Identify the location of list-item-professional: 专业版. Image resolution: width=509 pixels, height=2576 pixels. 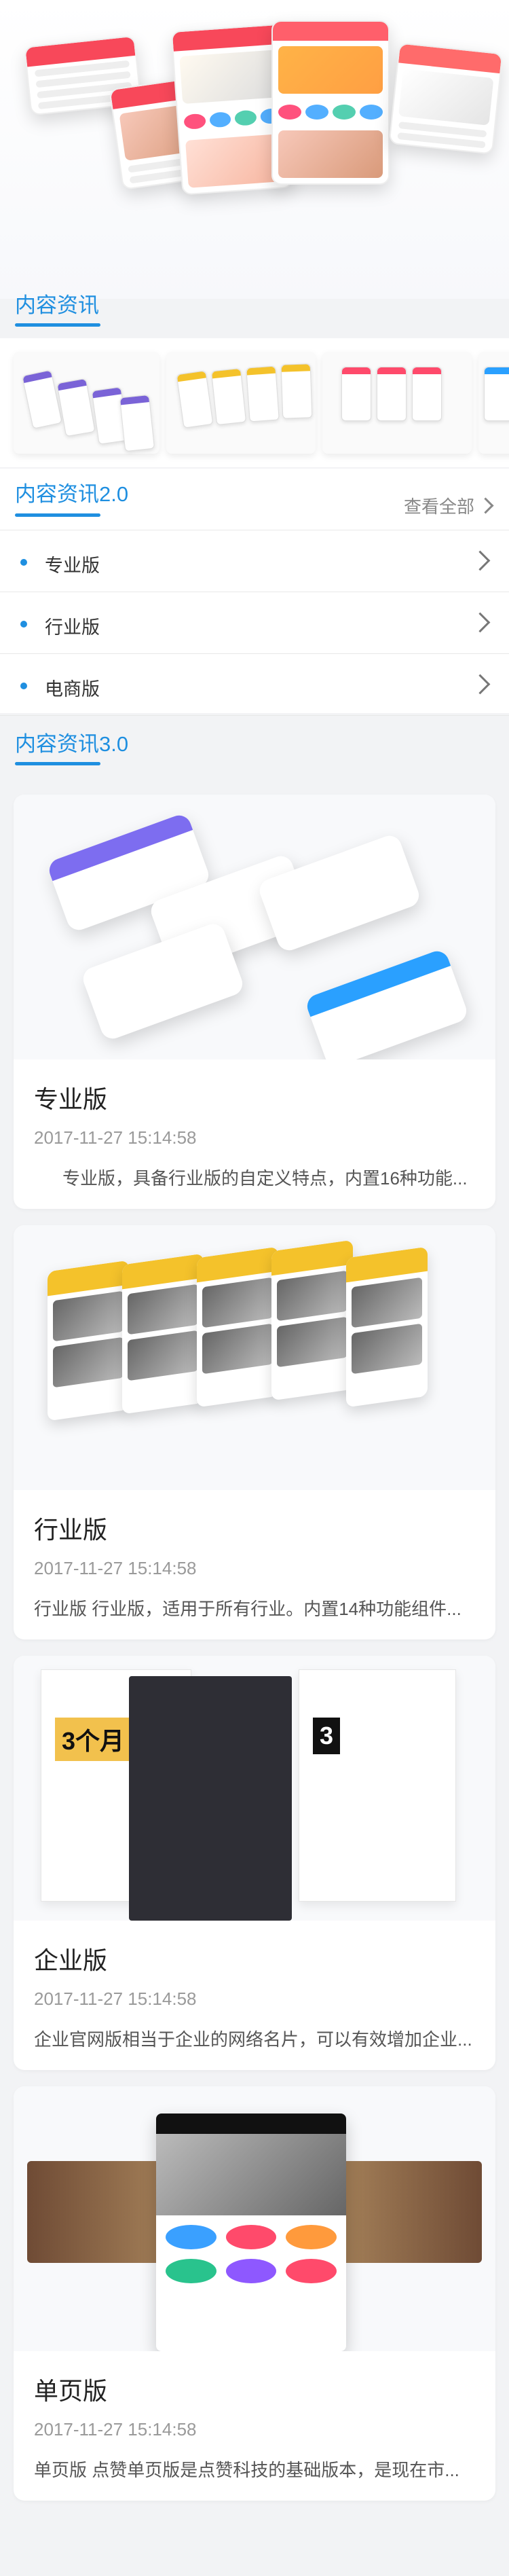
(254, 561).